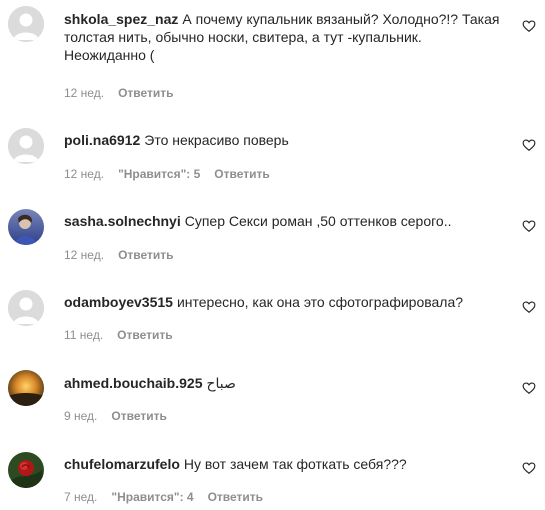 The image size is (545, 510). Describe the element at coordinates (118, 302) in the screenshot. I see `comment-username: odamboyev3515` at that location.